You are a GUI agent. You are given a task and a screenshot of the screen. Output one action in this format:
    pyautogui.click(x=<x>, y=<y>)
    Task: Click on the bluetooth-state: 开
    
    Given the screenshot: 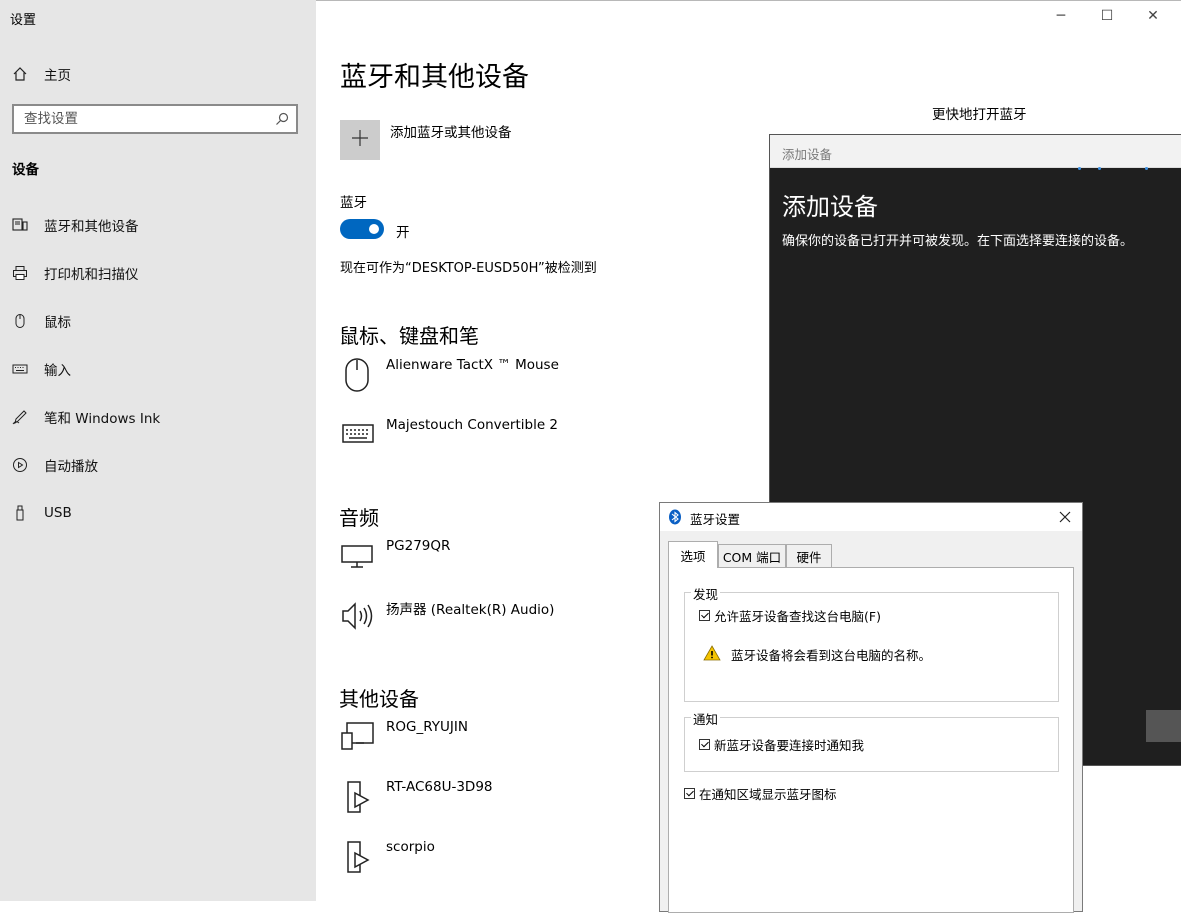 What is the action you would take?
    pyautogui.click(x=403, y=233)
    